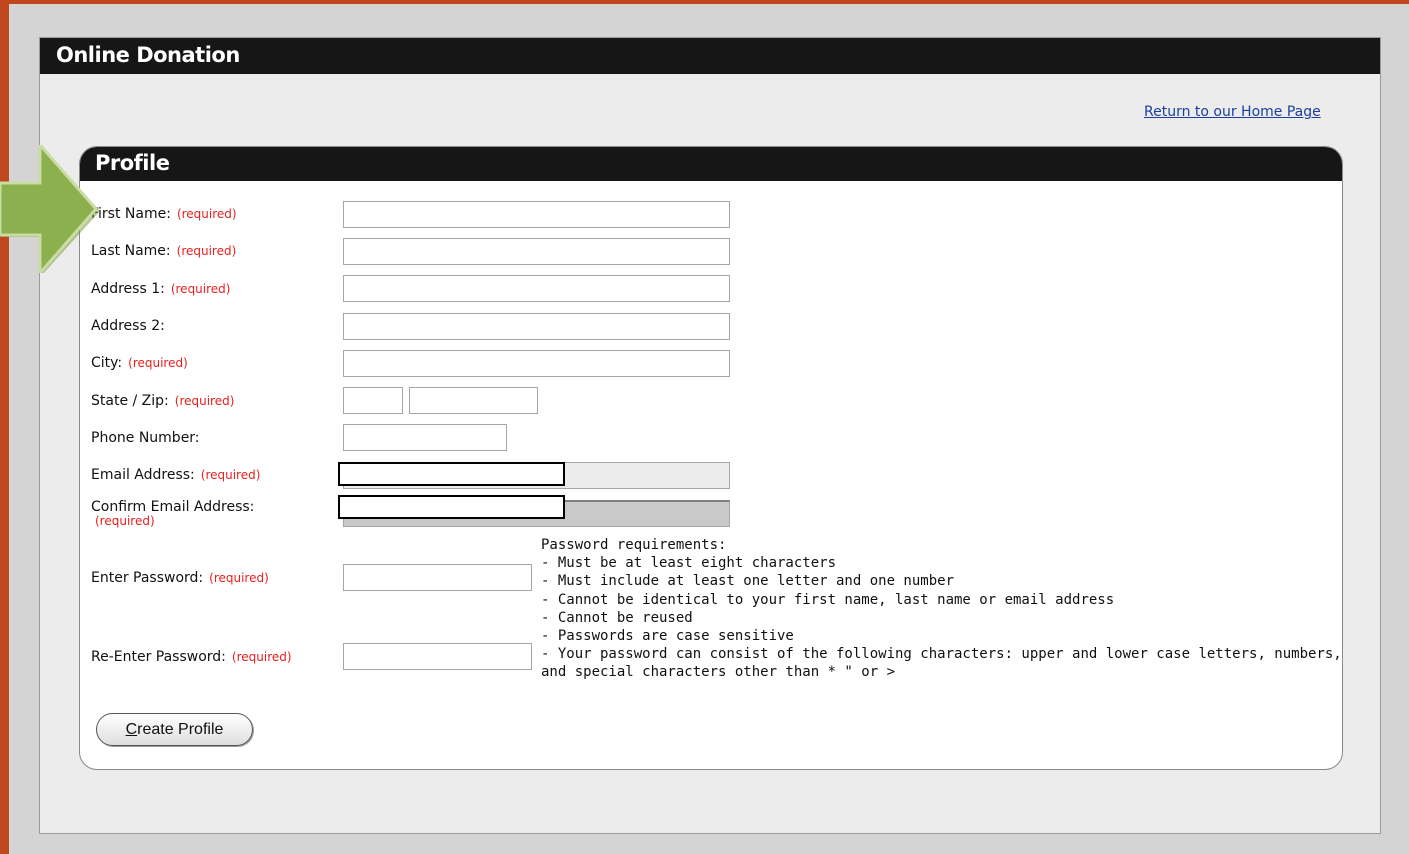 The width and height of the screenshot is (1409, 854). Describe the element at coordinates (131, 251) in the screenshot. I see `last-name-label-text: Last Name:` at that location.